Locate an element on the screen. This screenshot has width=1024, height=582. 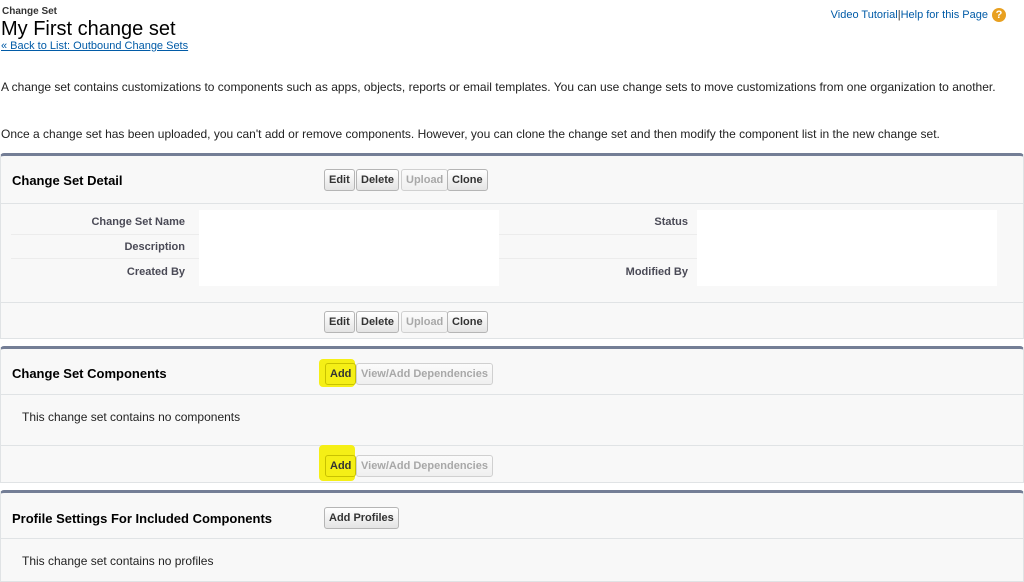
edit-button-bottom: Edit is located at coordinates (339, 322).